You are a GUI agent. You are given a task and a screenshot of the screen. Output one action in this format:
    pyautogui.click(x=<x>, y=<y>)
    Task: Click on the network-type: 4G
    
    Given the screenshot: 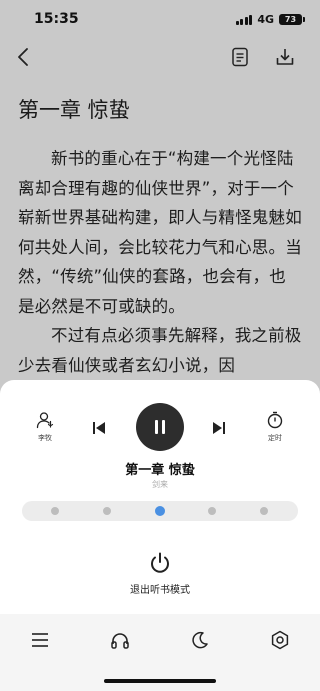 What is the action you would take?
    pyautogui.click(x=265, y=19)
    